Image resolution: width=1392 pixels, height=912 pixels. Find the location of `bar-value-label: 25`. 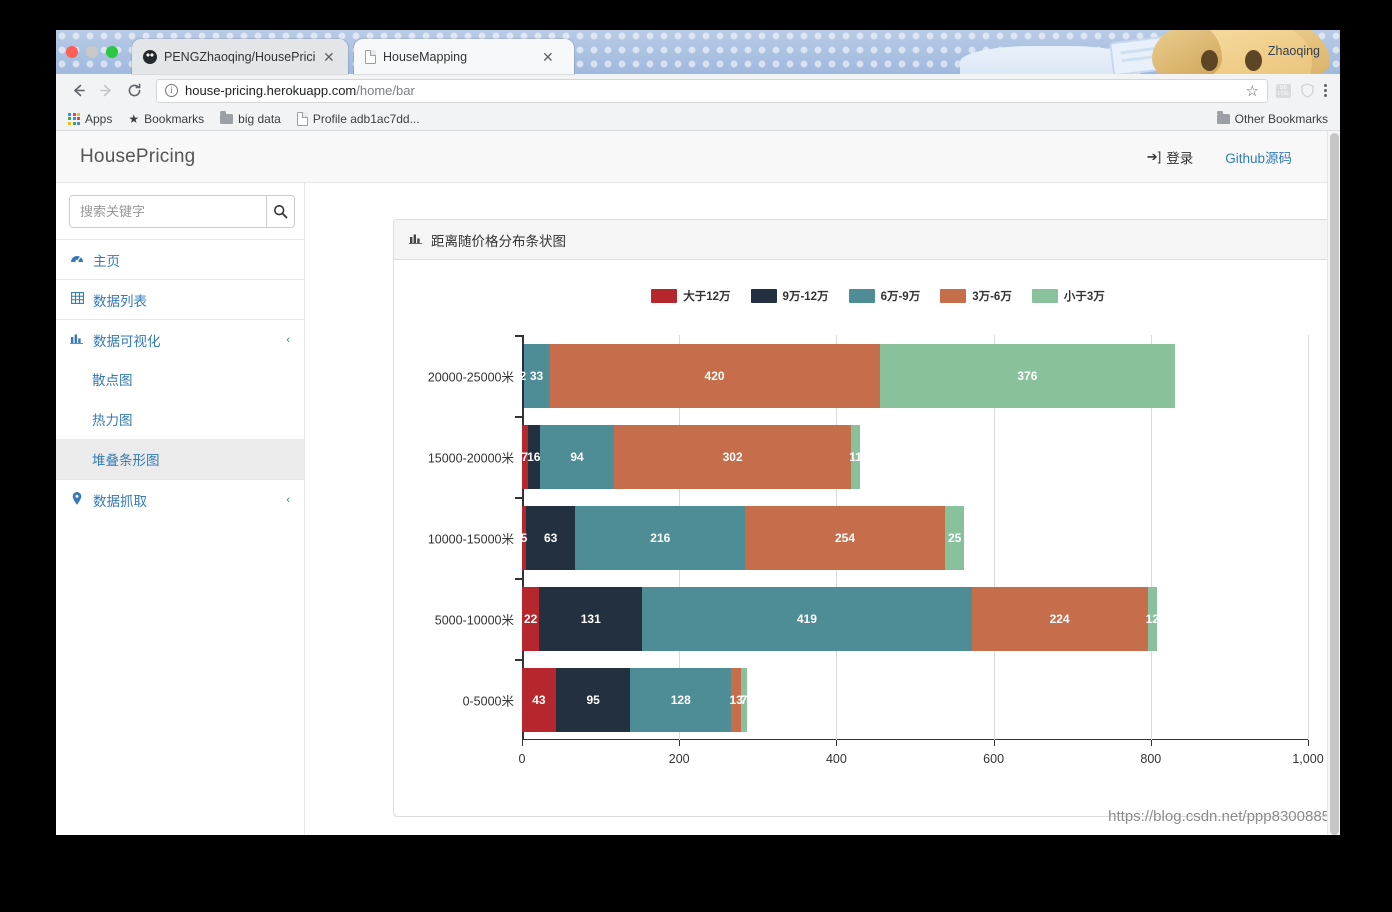

bar-value-label: 25 is located at coordinates (954, 537).